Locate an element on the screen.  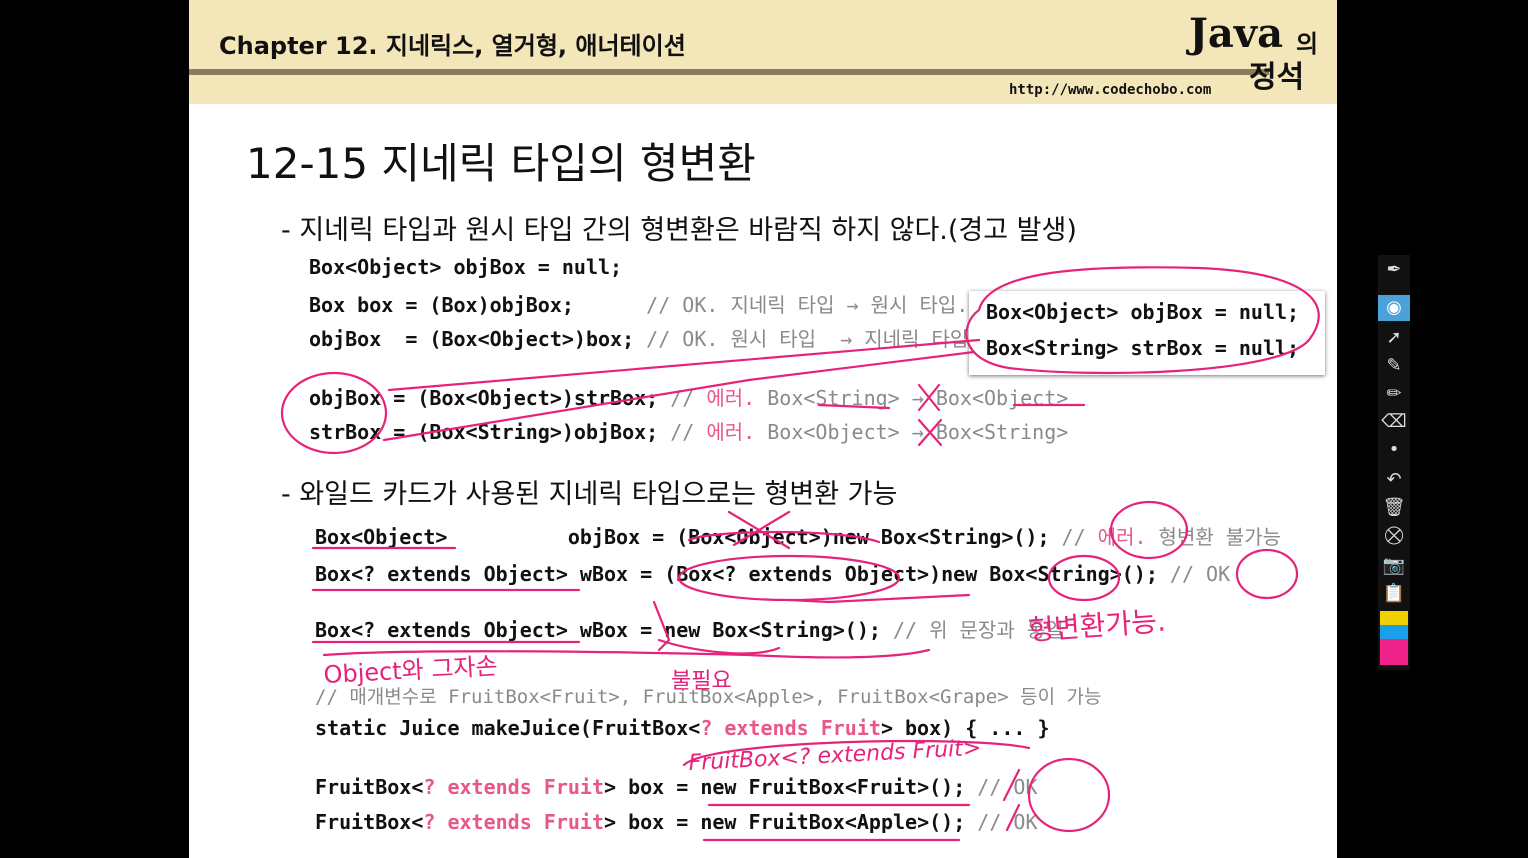
popup-line: Box<Object> objBox = null; is located at coordinates (1143, 312).